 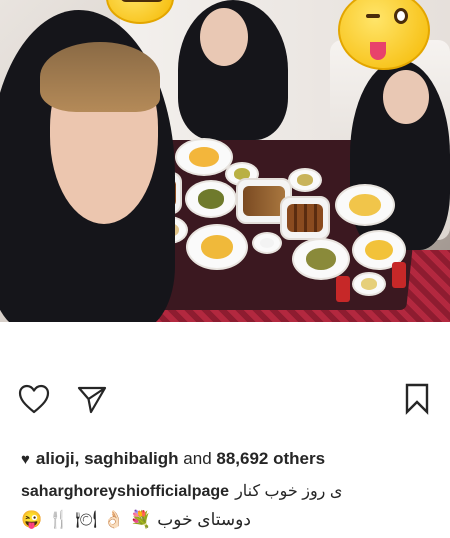 I want to click on plate-emoji-icon: 🍽, so click(x=86, y=519).